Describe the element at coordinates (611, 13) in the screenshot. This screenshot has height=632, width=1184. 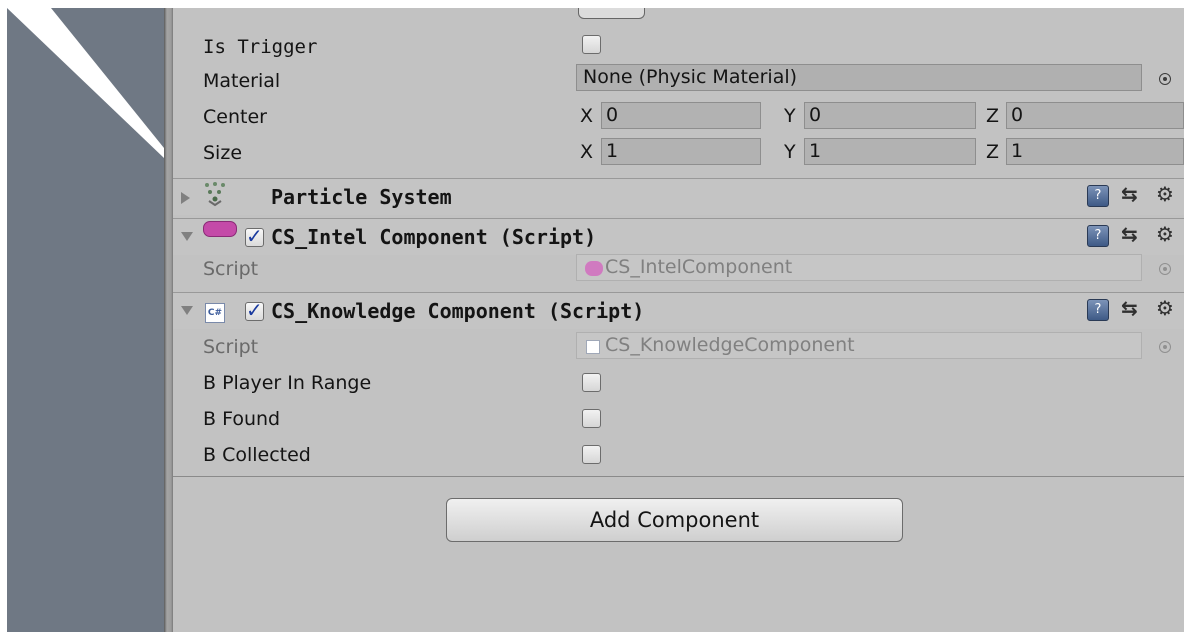
I see `edit-collider-button` at that location.